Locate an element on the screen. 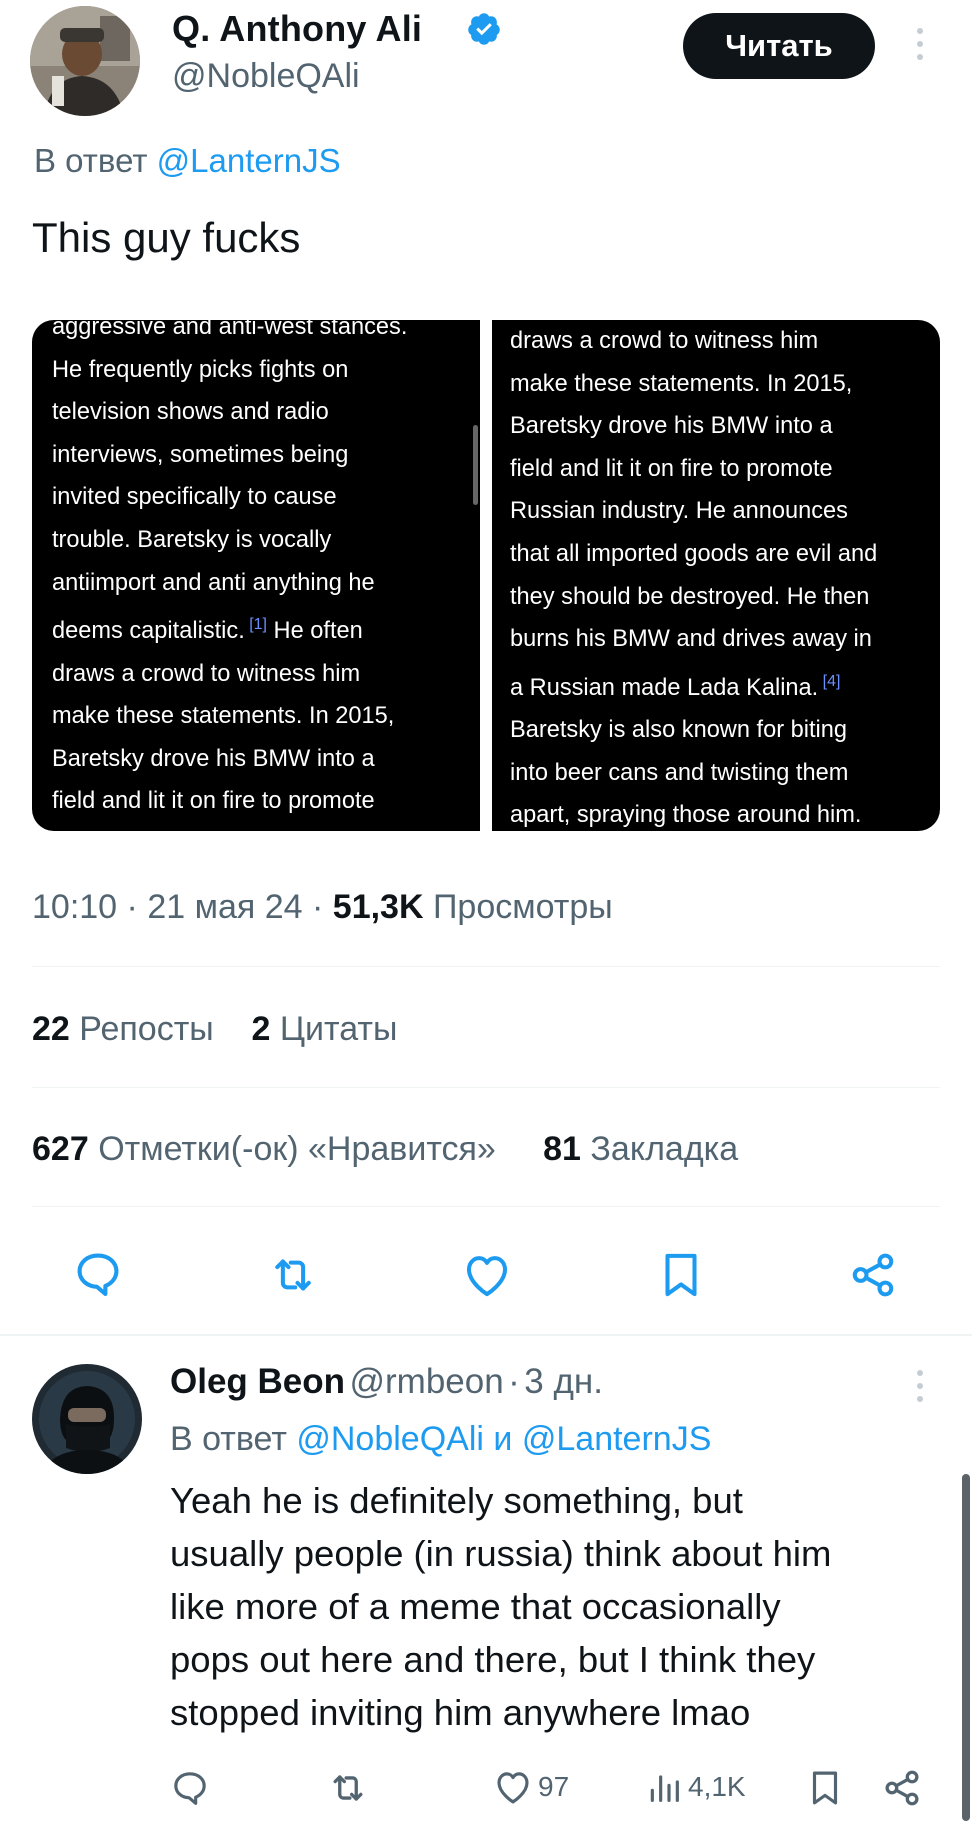 Image resolution: width=972 pixels, height=1821 pixels. image-text-line: burns his BMW and drives away in is located at coordinates (691, 639).